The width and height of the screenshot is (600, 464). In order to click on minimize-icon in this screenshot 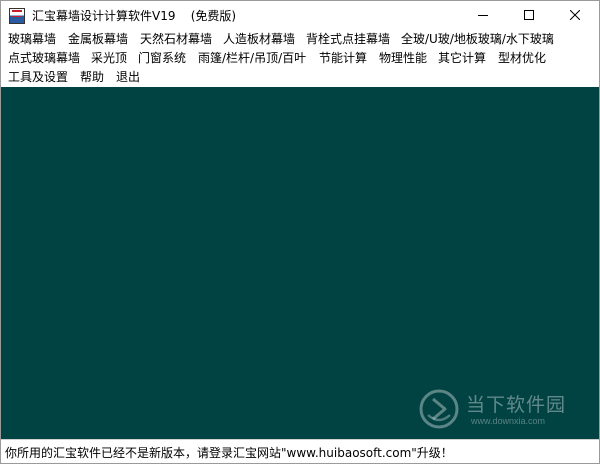, I will do `click(483, 15)`.